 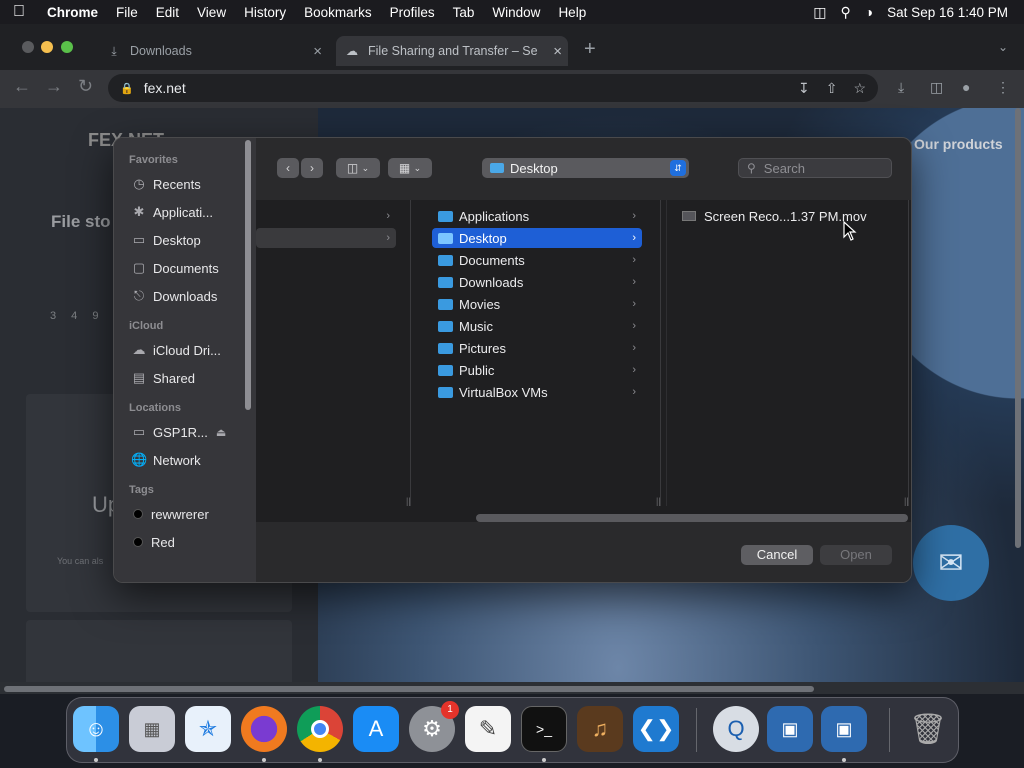 I want to click on sidebar-item-documents: ▢ Documents, so click(x=185, y=268).